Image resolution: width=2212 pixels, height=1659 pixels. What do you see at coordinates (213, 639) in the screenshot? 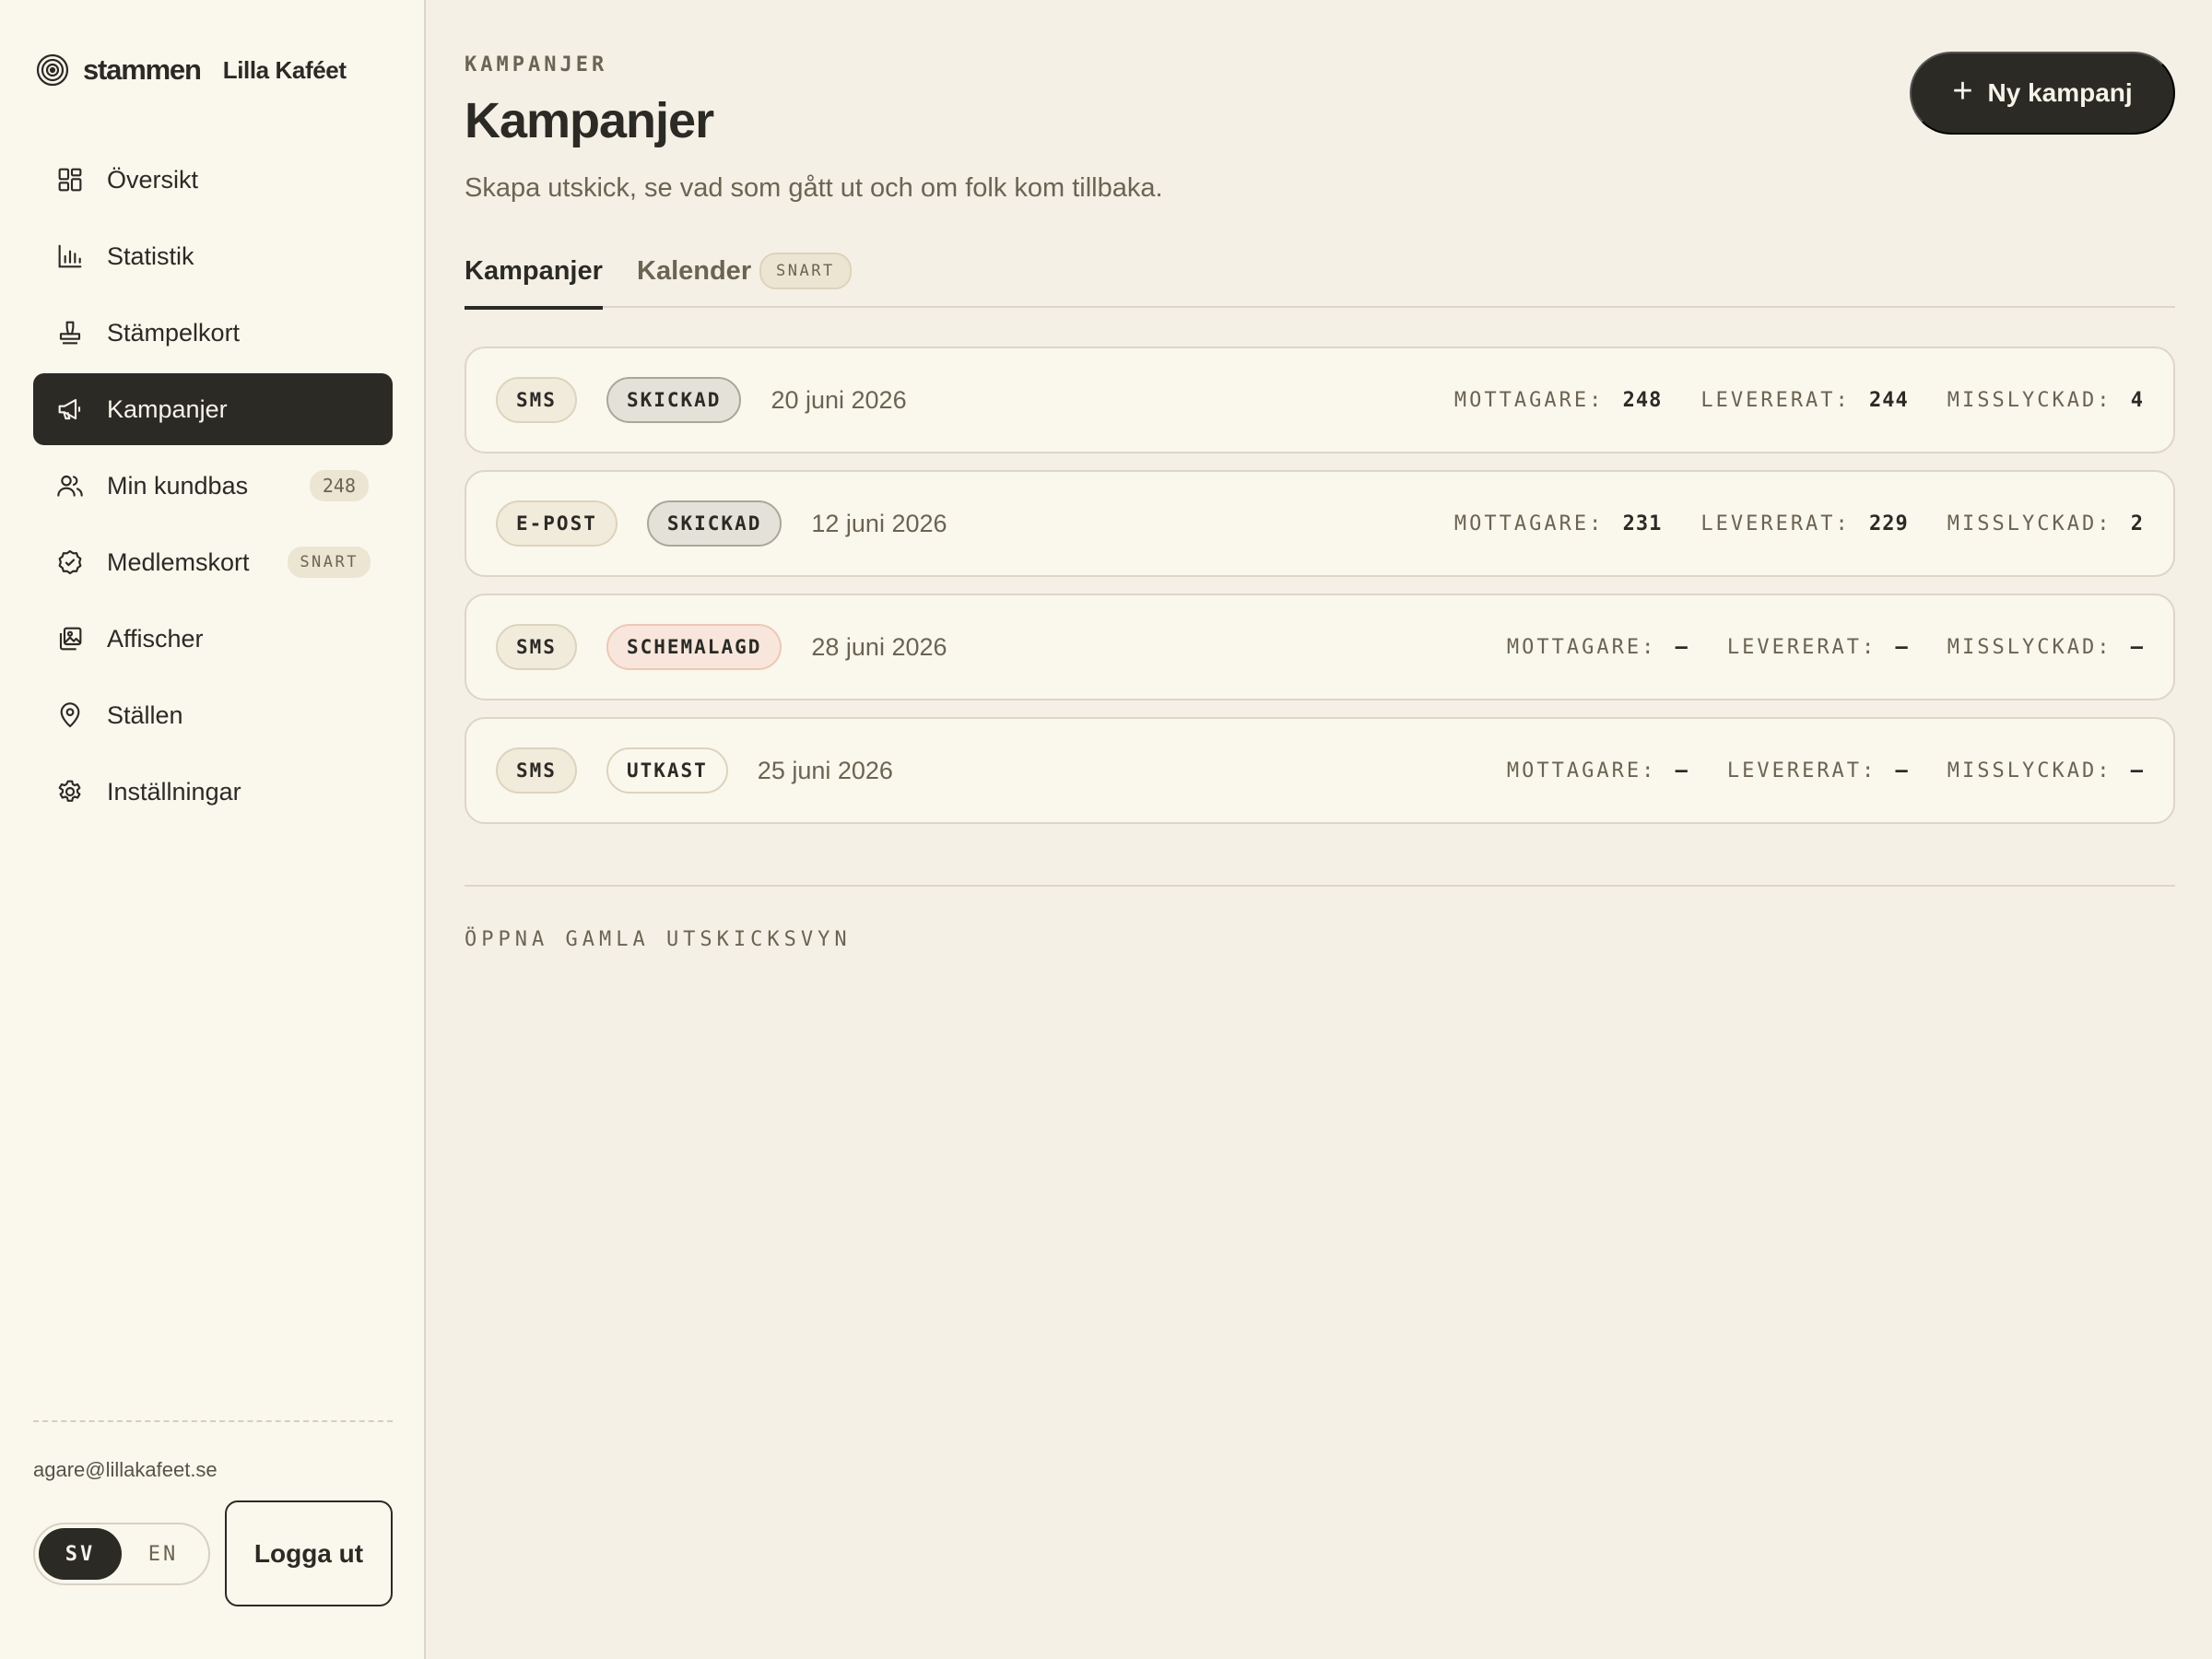
I see `sidebar-item-affischer: Affischer` at bounding box center [213, 639].